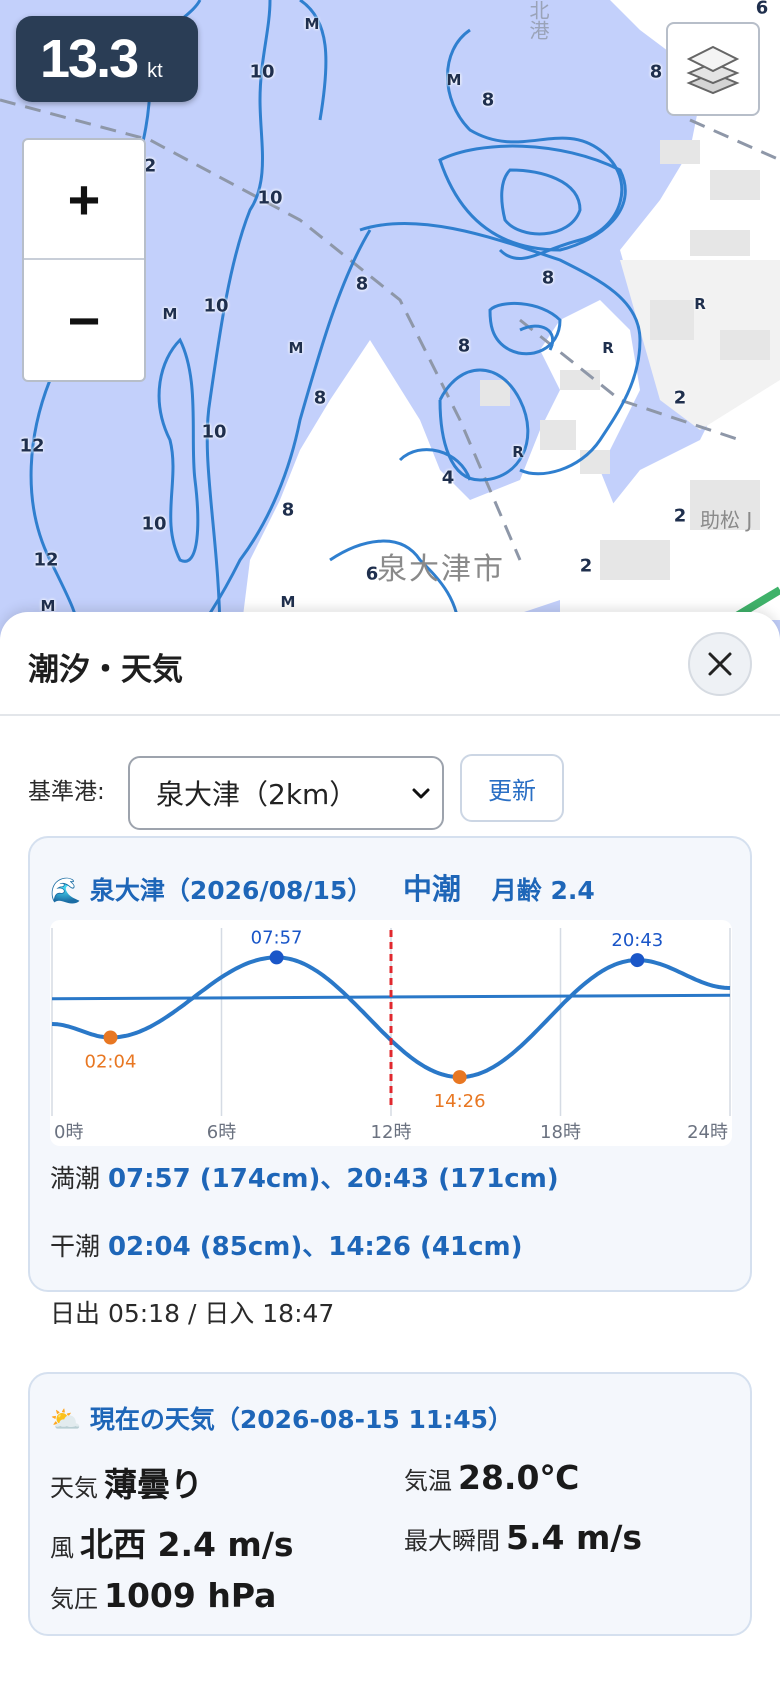  I want to click on chart-x-tick: 18時, so click(560, 1132).